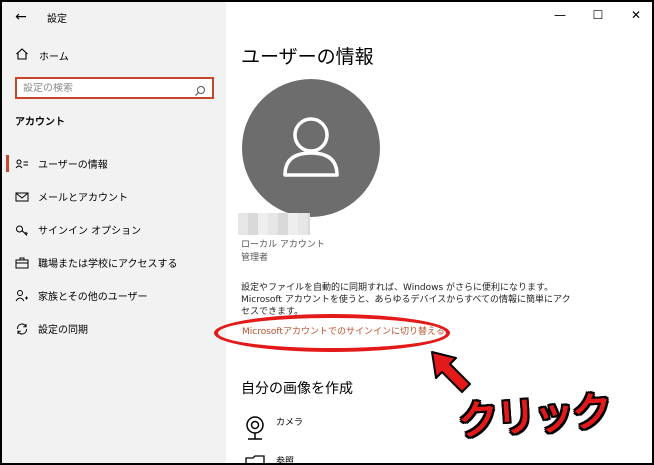  Describe the element at coordinates (83, 198) in the screenshot. I see `sidebar-item-label: メールとアカウント` at that location.